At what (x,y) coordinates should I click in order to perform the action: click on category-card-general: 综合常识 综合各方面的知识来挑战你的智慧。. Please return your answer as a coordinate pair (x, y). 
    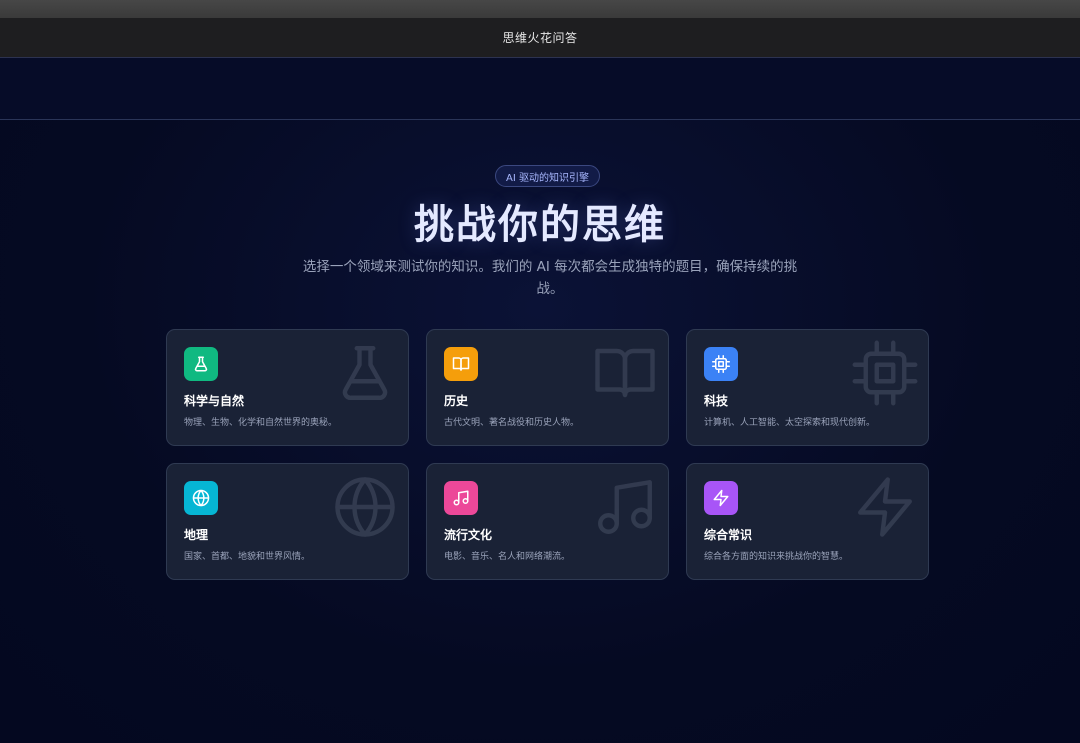
    Looking at the image, I should click on (807, 521).